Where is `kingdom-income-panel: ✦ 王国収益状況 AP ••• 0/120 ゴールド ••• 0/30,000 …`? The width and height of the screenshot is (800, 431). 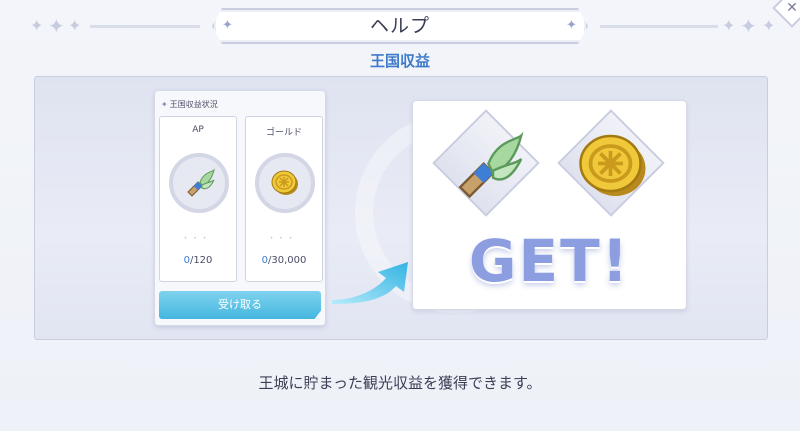 kingdom-income-panel: ✦ 王国収益状況 AP ••• 0/120 ゴールド ••• 0/30,000 … is located at coordinates (240, 208).